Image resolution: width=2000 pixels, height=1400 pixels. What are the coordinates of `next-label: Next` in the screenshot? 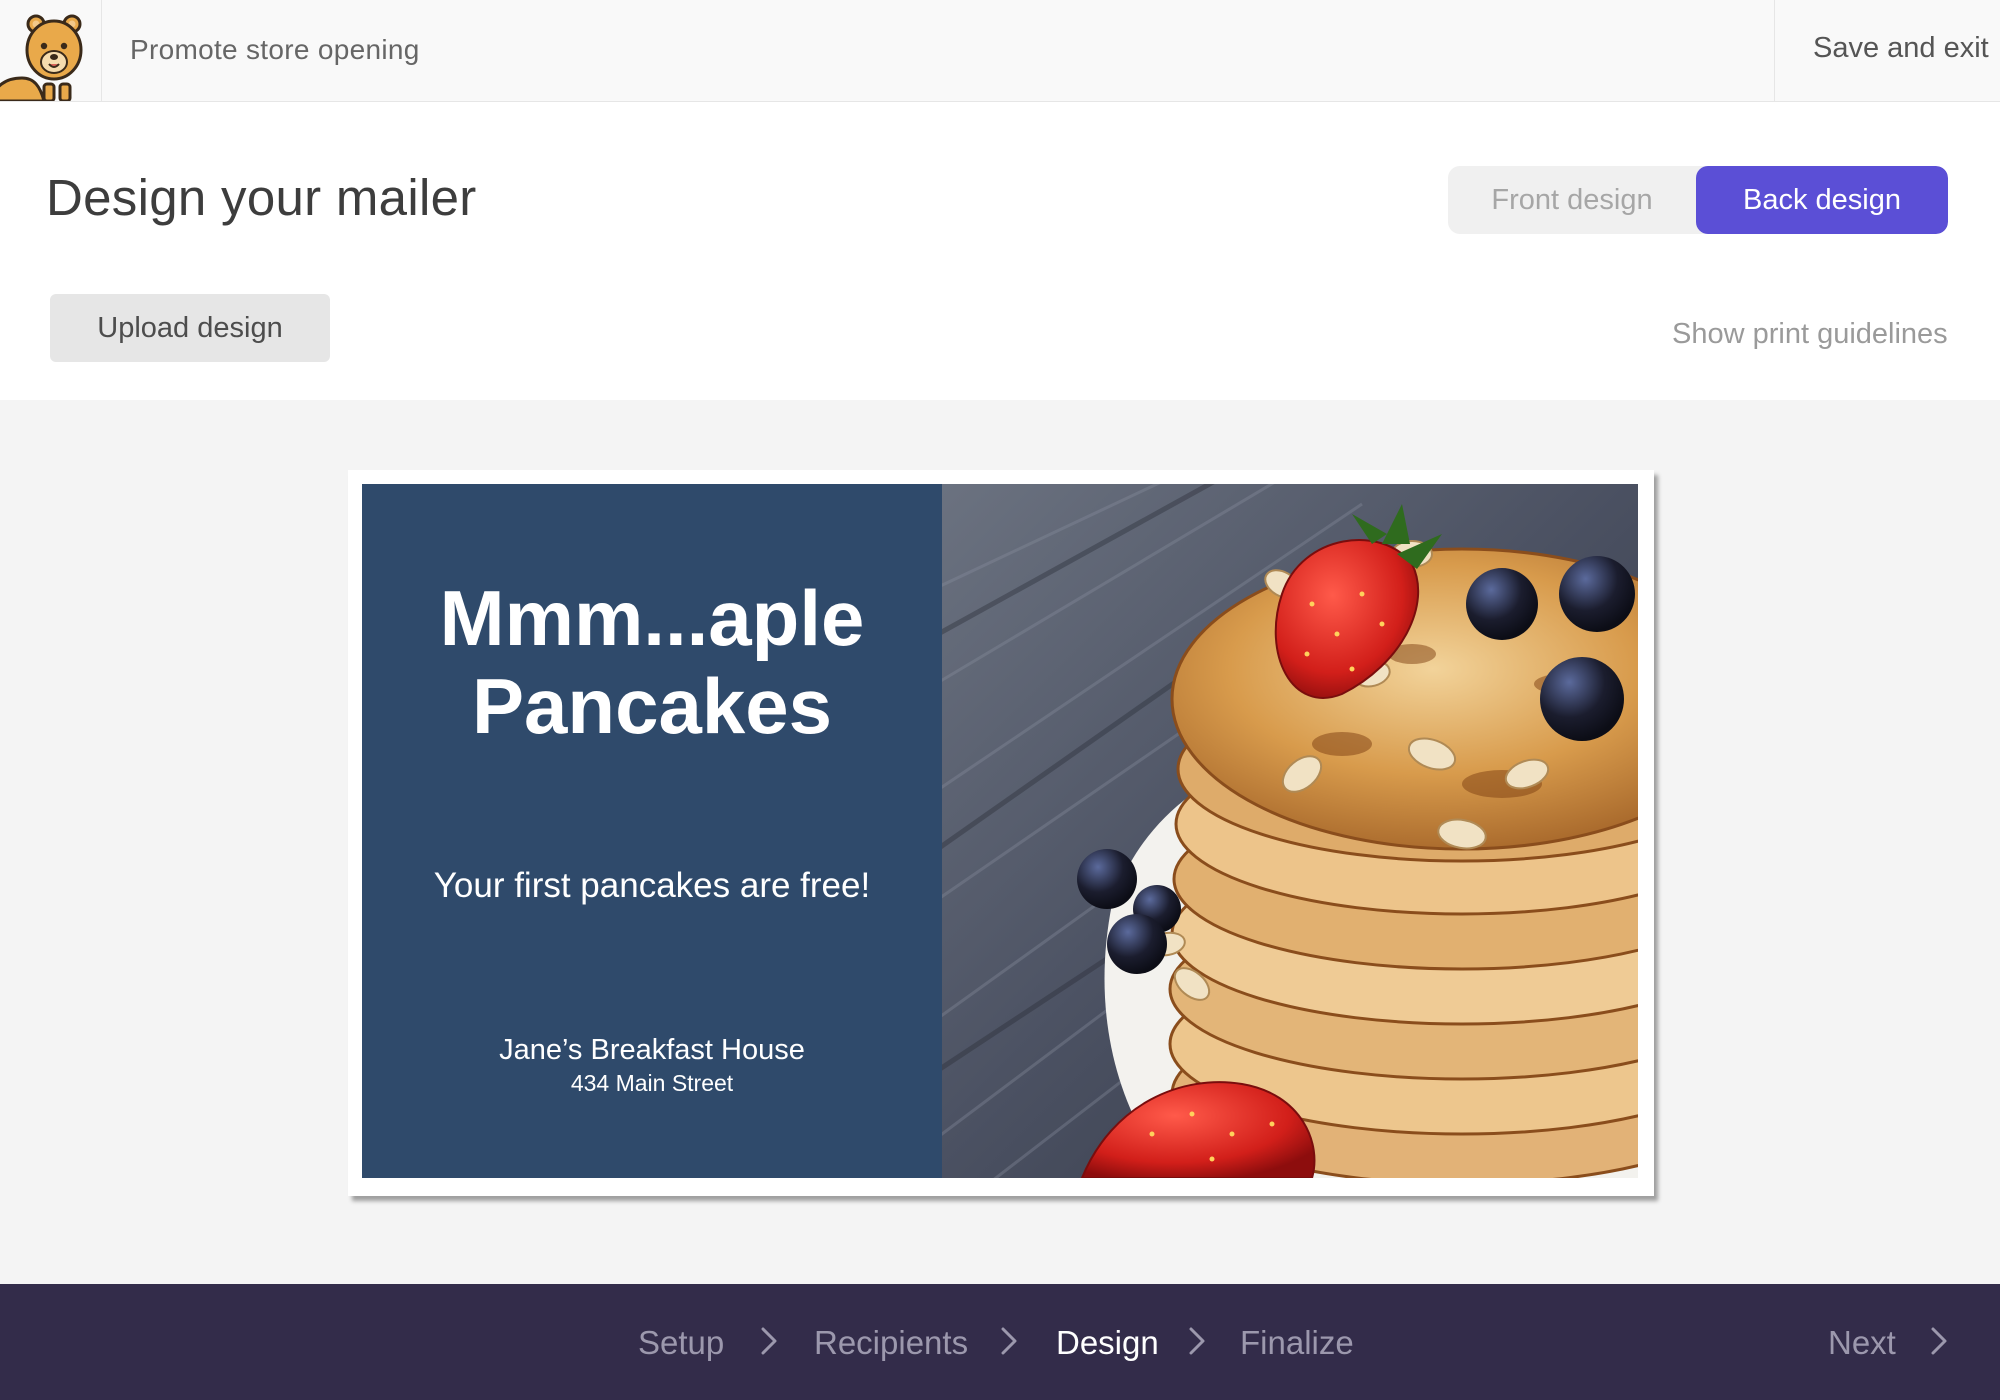 It's located at (1862, 1342).